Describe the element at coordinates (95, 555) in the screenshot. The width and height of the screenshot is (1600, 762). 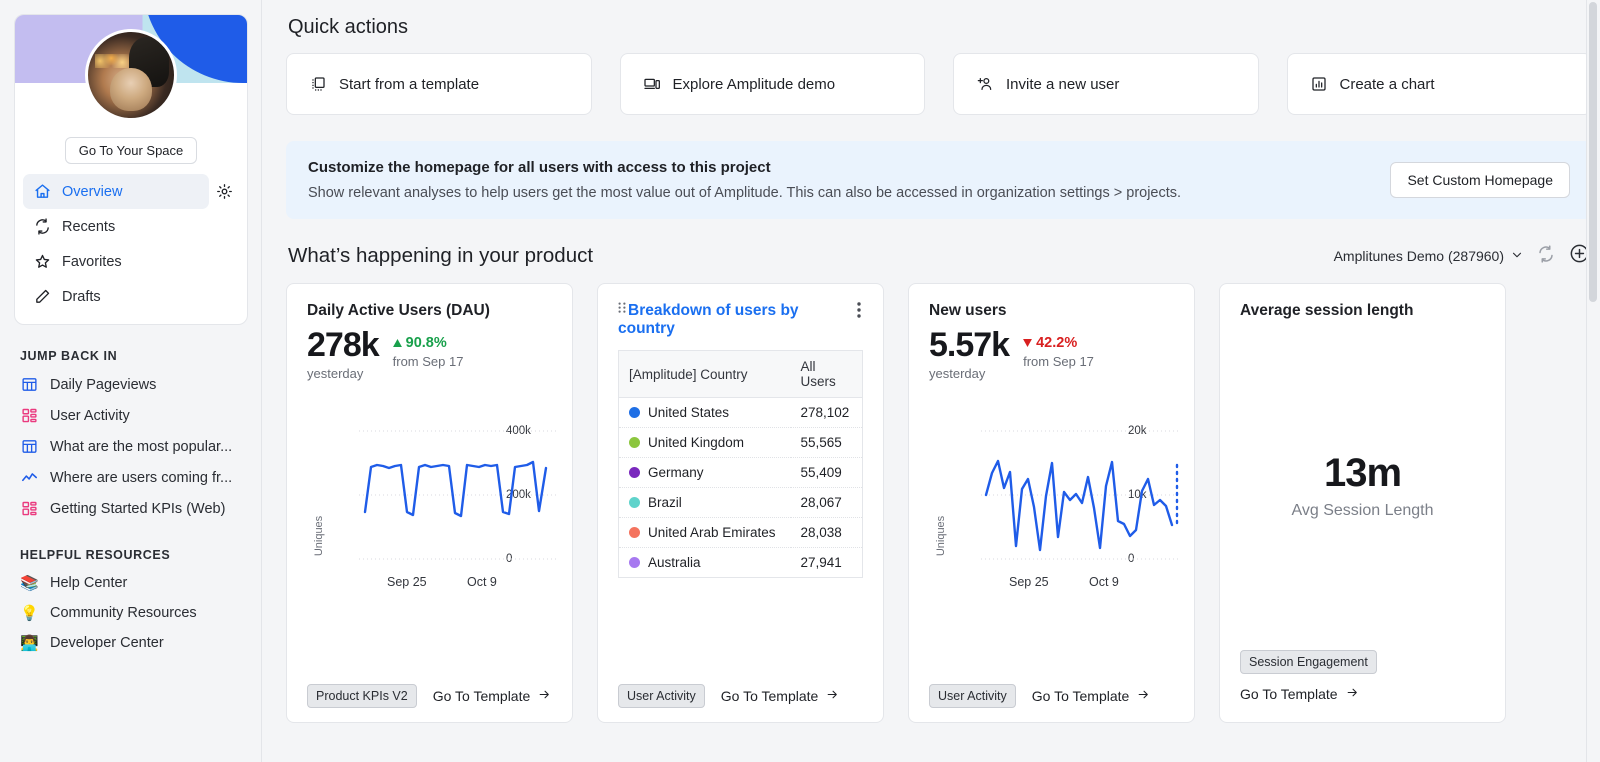
I see `helpful-resources-label: HELPFUL RESOURCES` at that location.